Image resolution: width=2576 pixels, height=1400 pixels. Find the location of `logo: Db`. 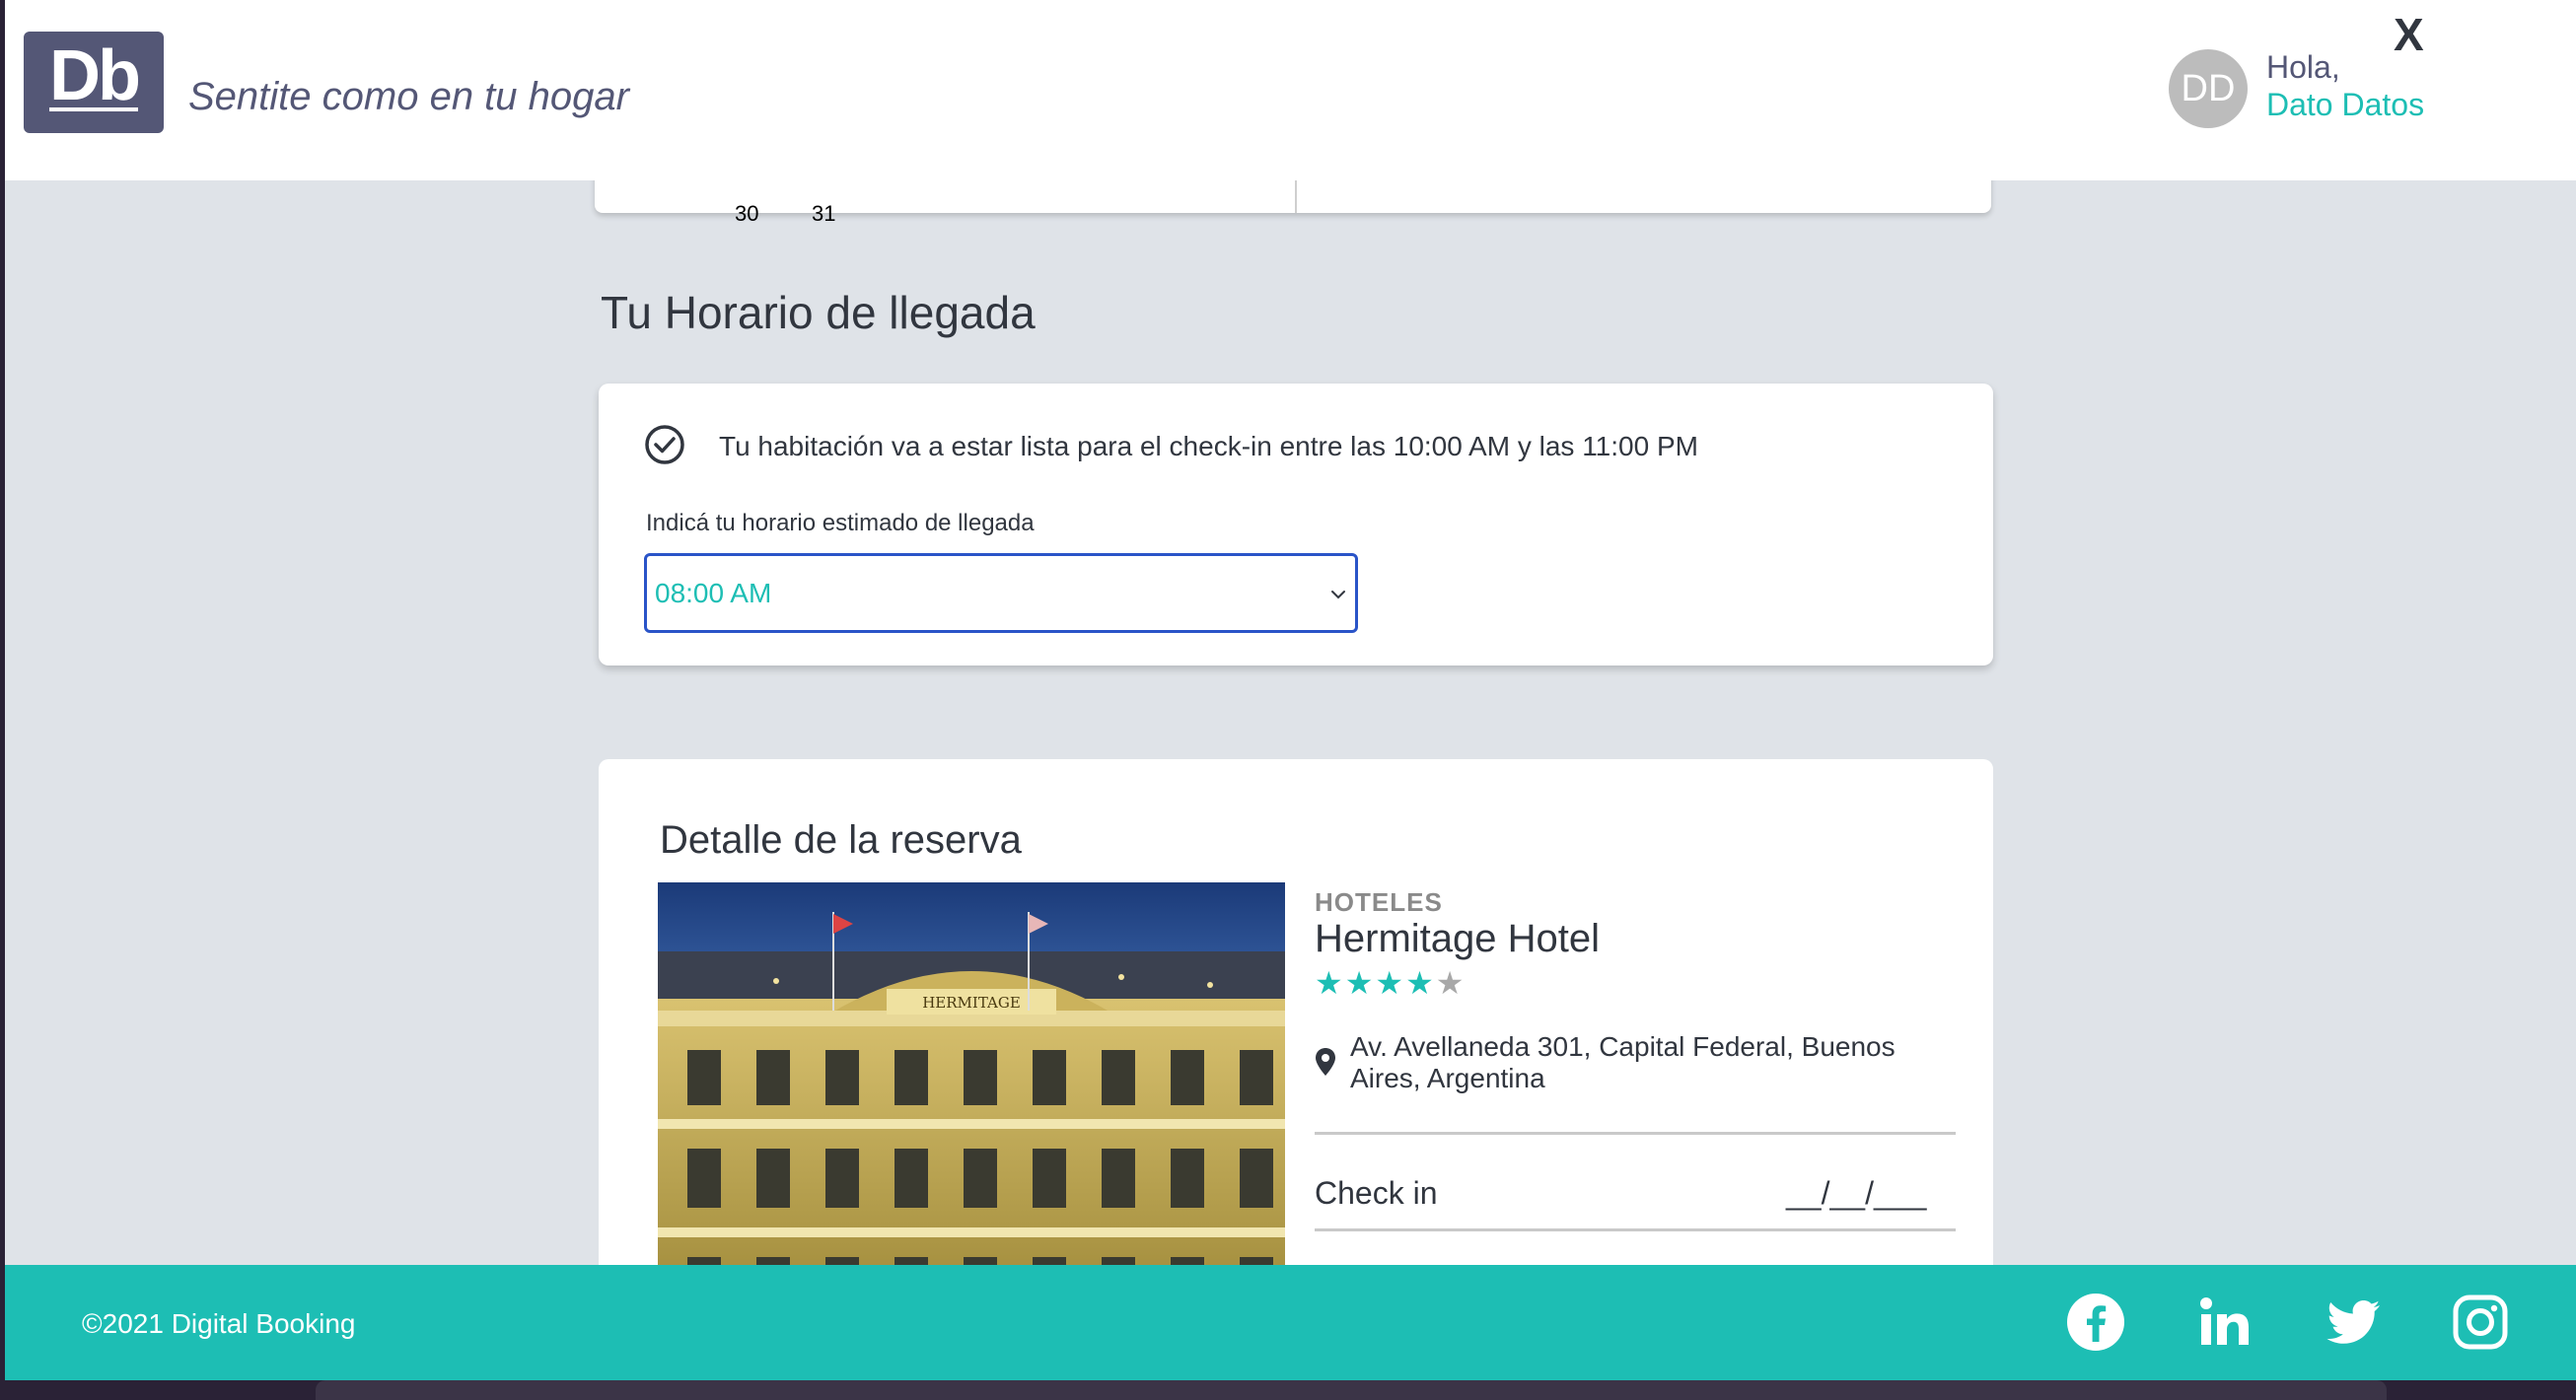

logo: Db is located at coordinates (94, 82).